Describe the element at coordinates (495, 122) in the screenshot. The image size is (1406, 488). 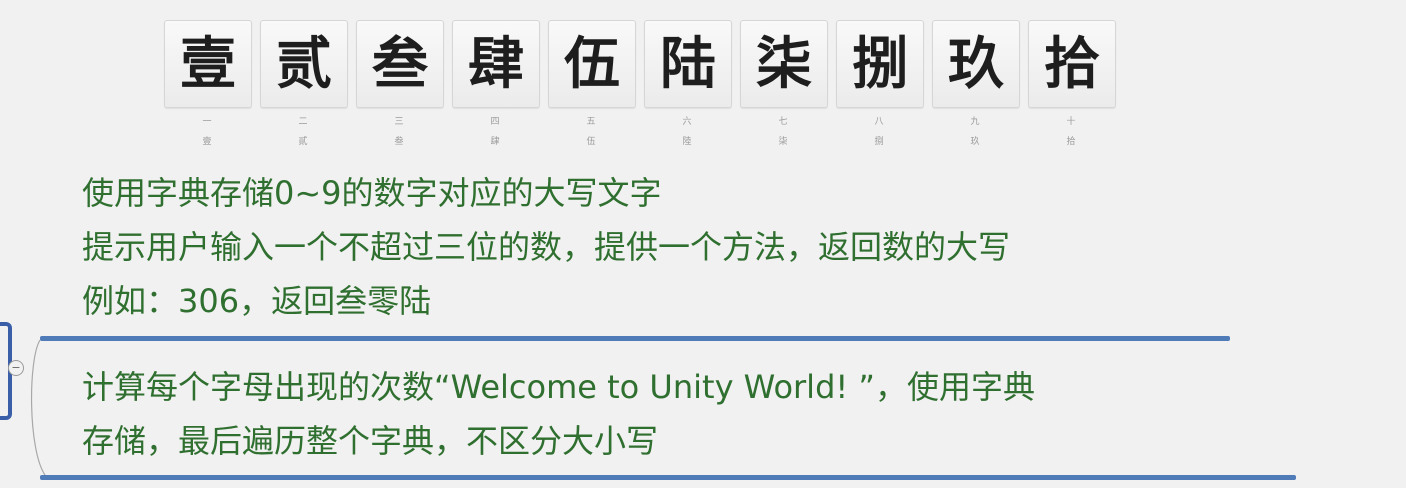
I see `tile-sub-label: 四` at that location.